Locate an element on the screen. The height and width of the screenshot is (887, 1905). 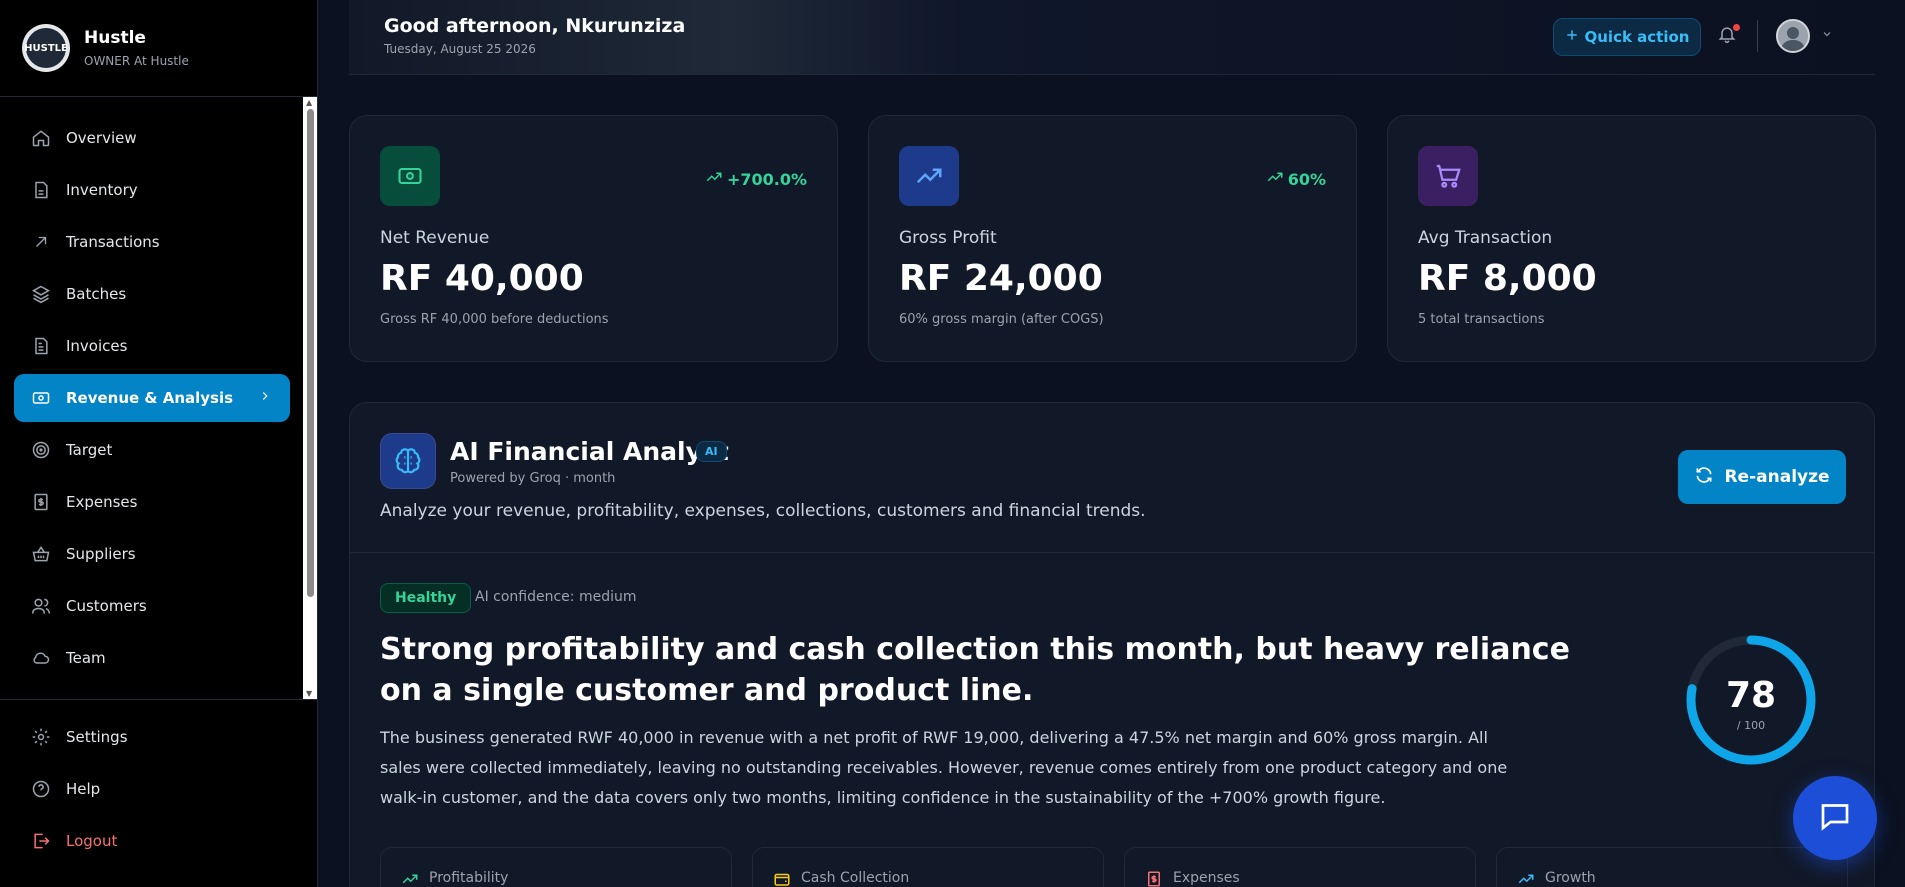
stat-value: RF 24,000 is located at coordinates (1001, 278).